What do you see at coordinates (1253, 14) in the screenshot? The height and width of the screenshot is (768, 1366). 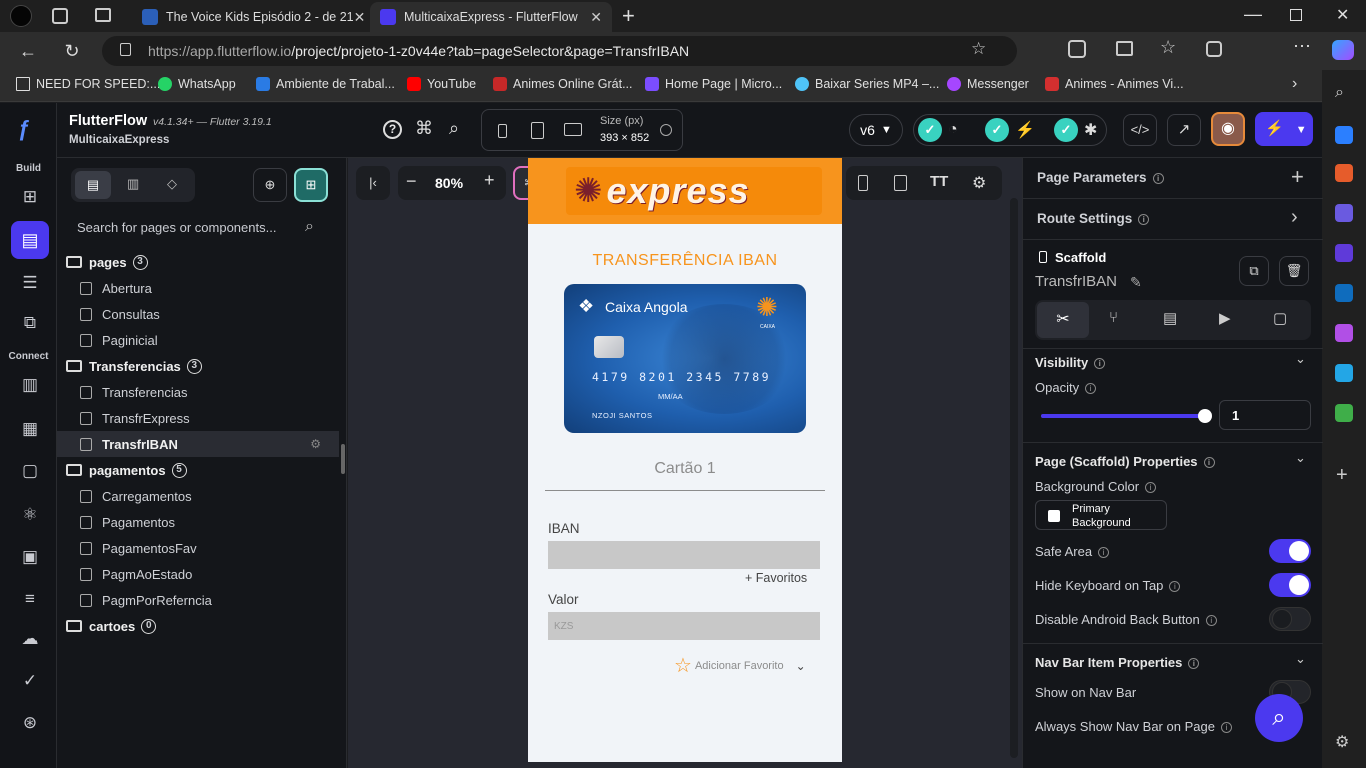 I see `minimize-button: —` at bounding box center [1253, 14].